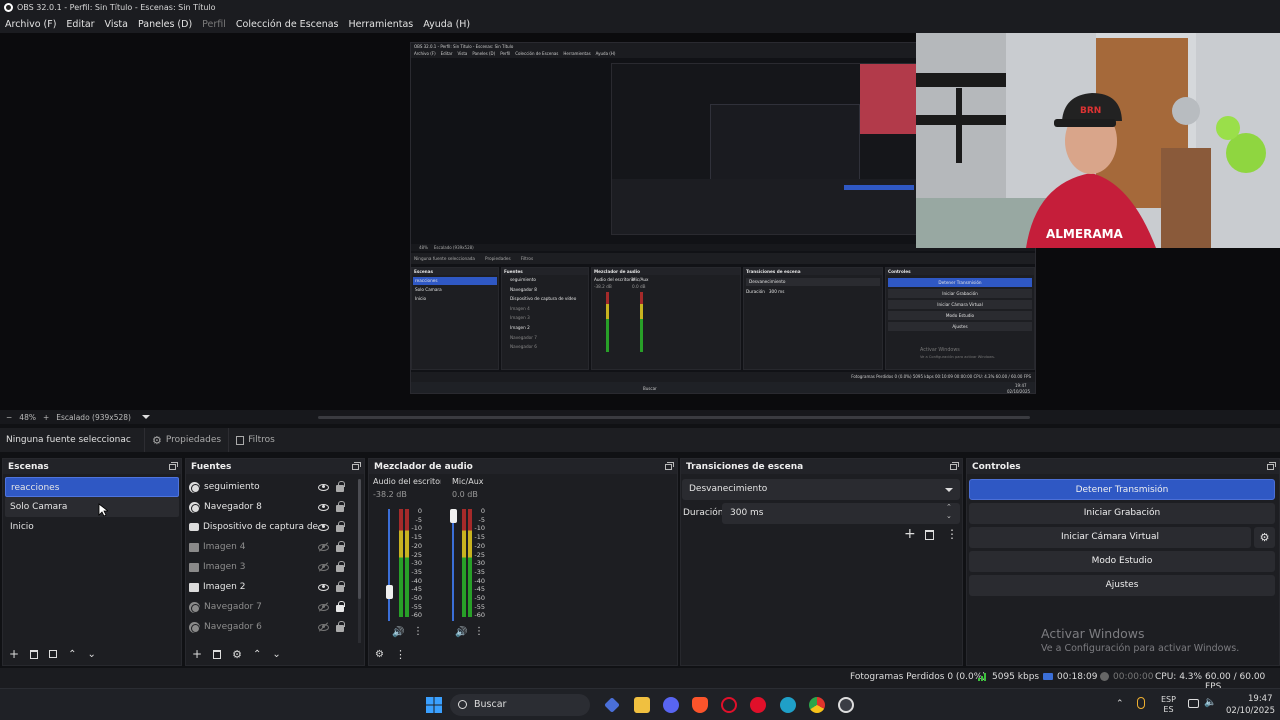 The width and height of the screenshot is (1280, 720). Describe the element at coordinates (520, 705) in the screenshot. I see `taskbar-search-box: Buscar` at that location.